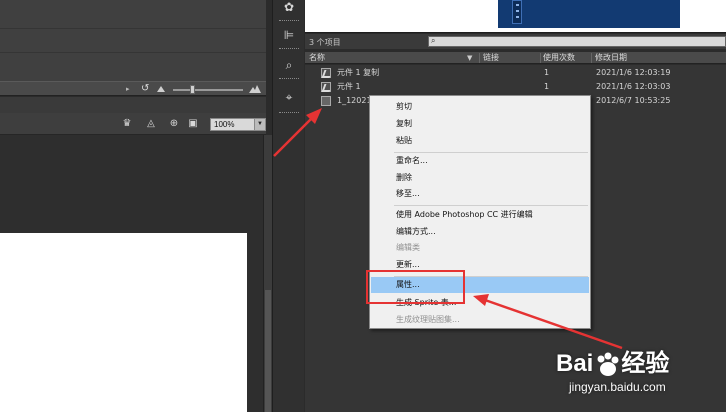 Image resolution: width=726 pixels, height=412 pixels. I want to click on preview-thumbnail, so click(589, 14).